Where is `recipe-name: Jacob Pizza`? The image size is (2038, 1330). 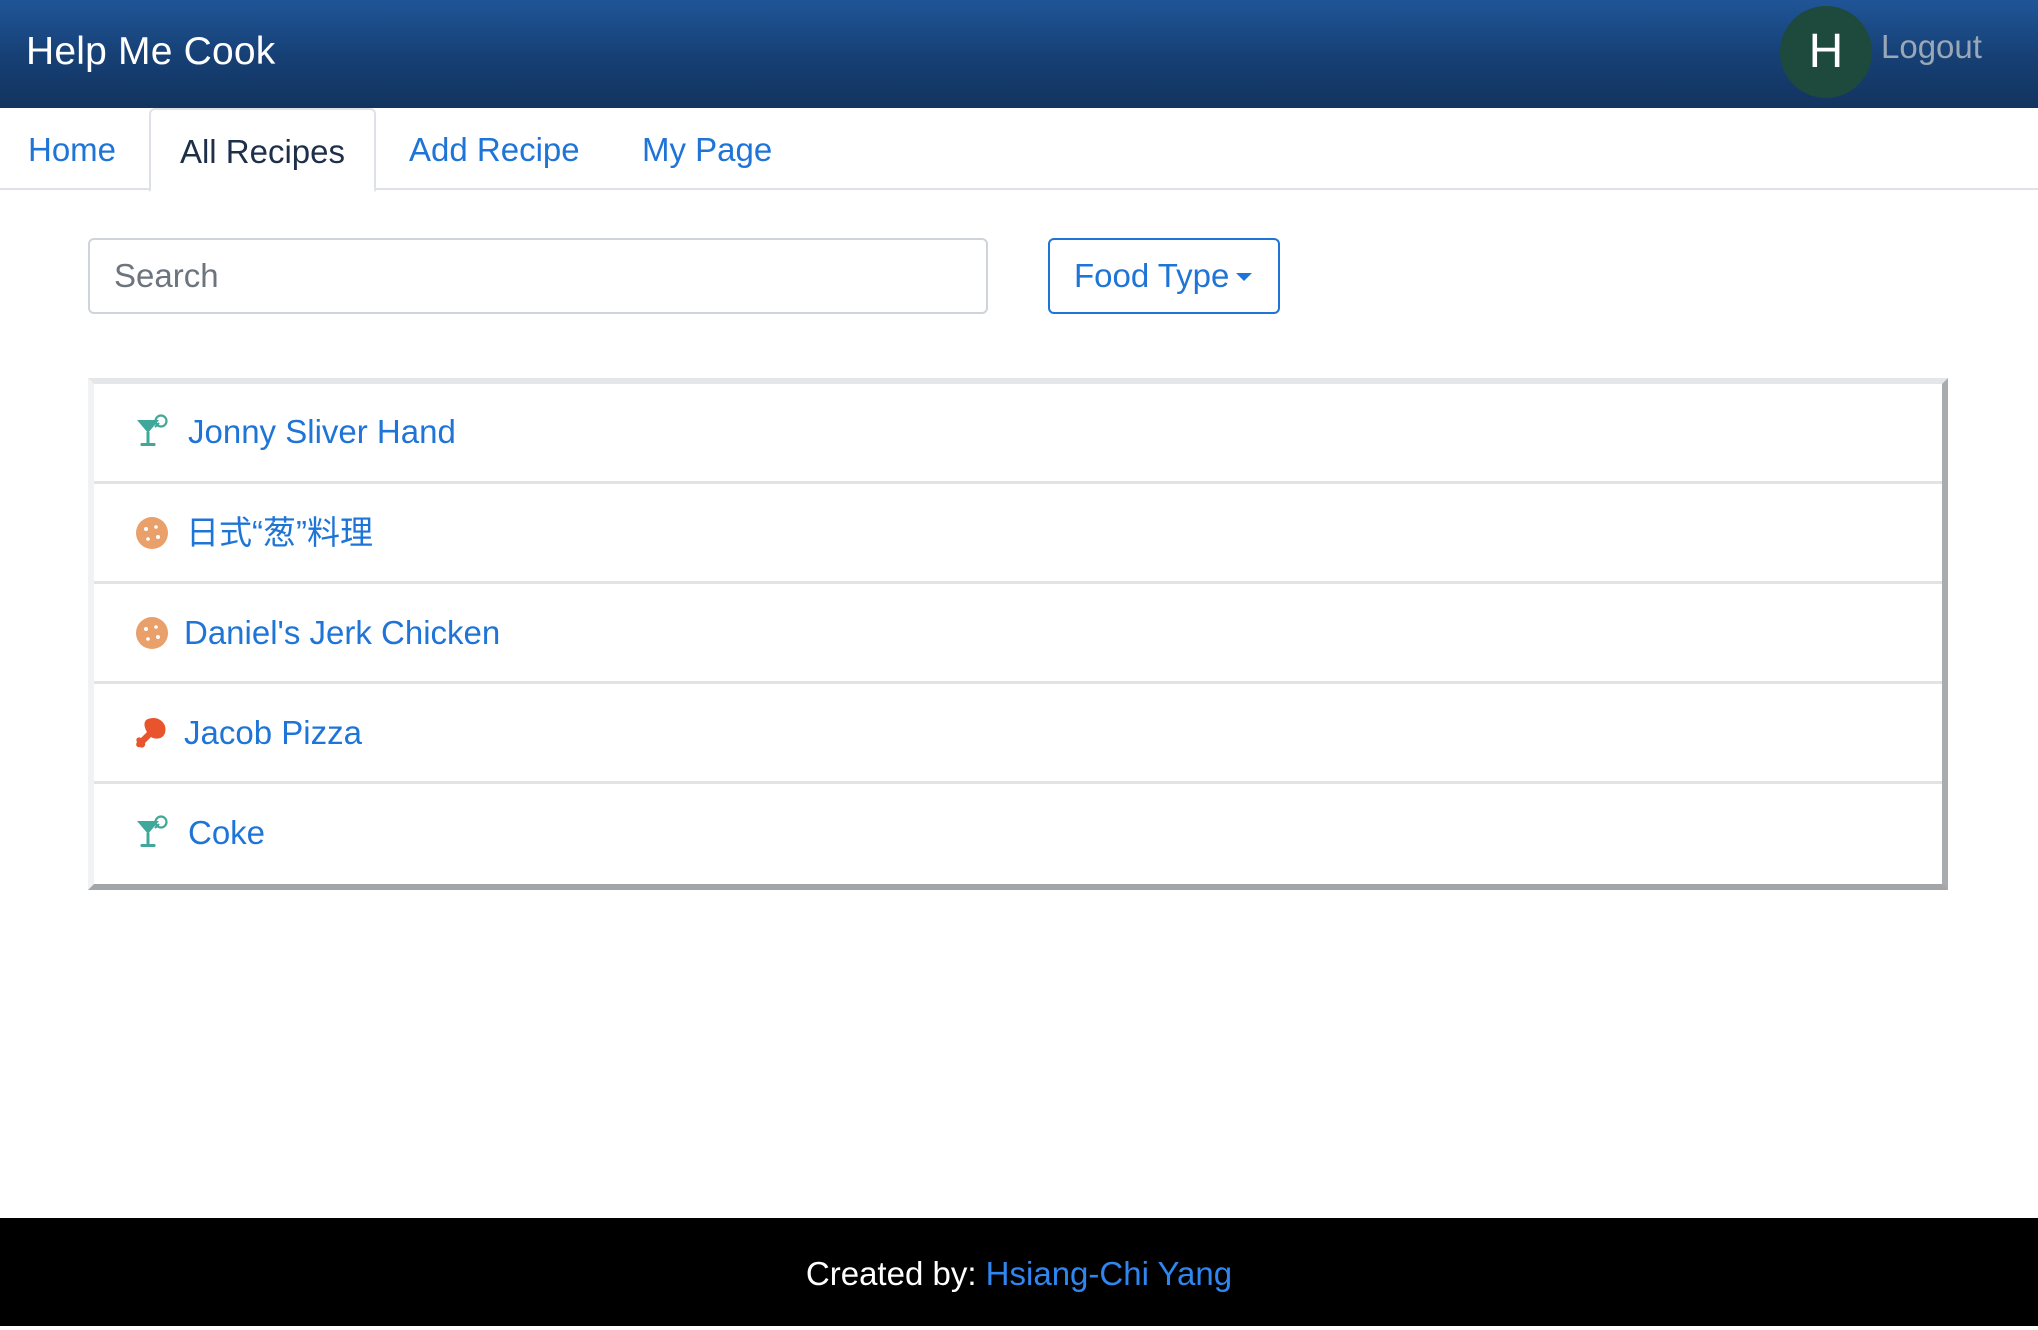 recipe-name: Jacob Pizza is located at coordinates (273, 733).